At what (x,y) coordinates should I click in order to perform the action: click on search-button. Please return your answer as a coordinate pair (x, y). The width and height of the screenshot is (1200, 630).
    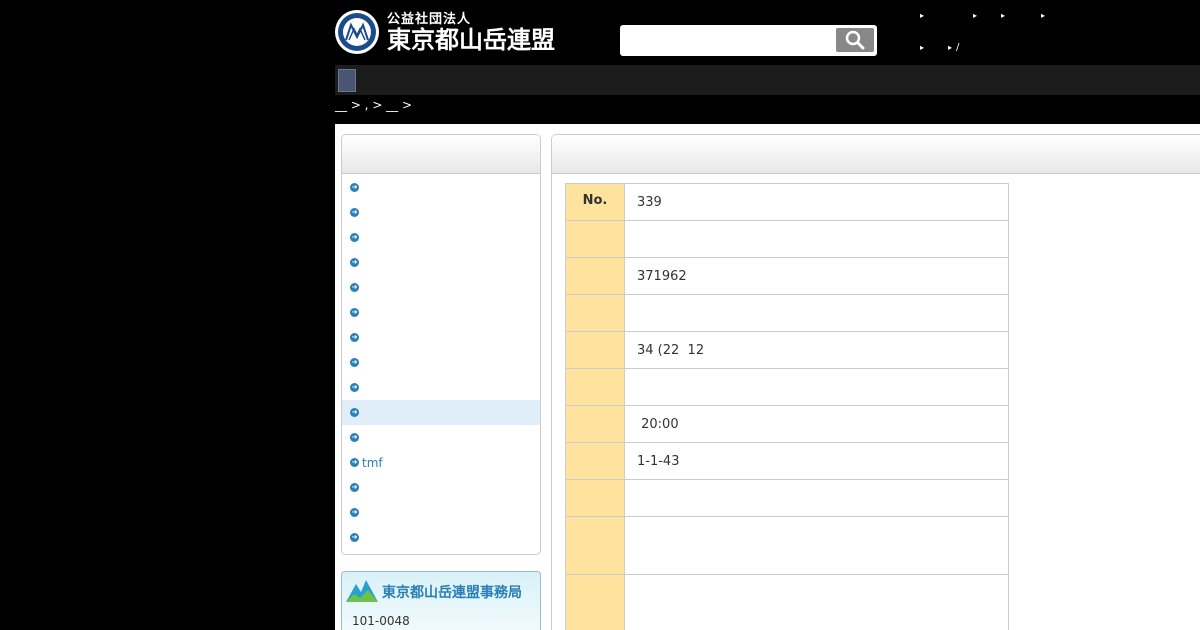
    Looking at the image, I should click on (855, 40).